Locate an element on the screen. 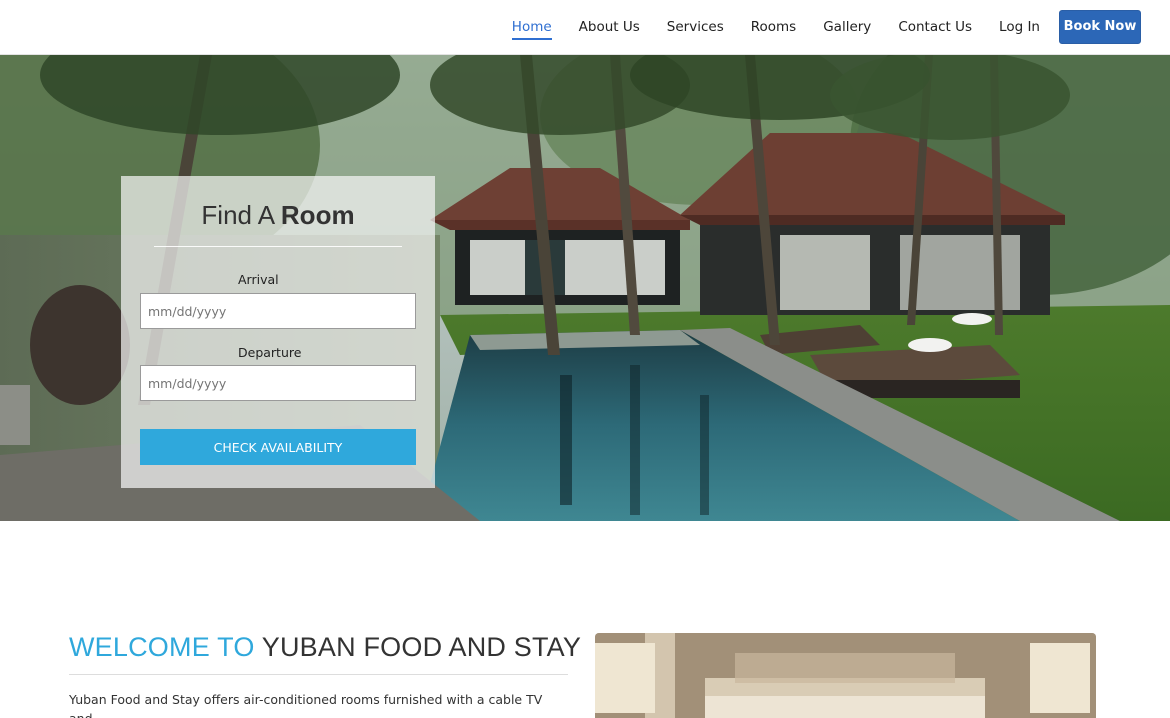 The image size is (1170, 718). welcome-heading: WELCOME TO YUBAN FOOD AND STAY is located at coordinates (325, 647).